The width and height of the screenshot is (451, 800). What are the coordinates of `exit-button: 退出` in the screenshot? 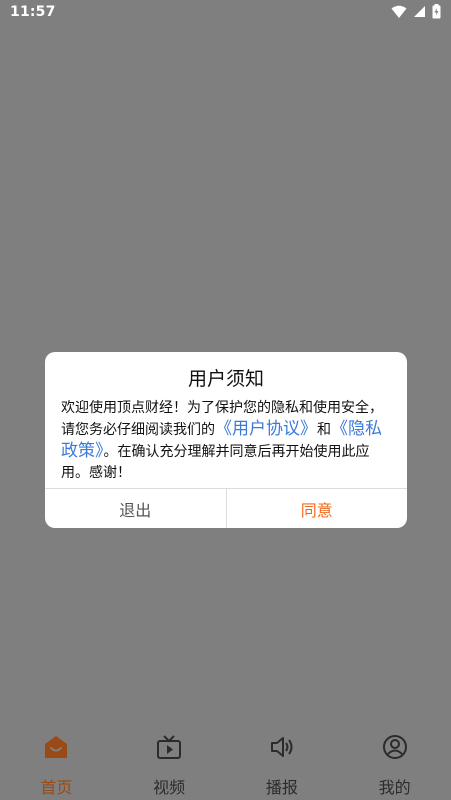 It's located at (136, 508).